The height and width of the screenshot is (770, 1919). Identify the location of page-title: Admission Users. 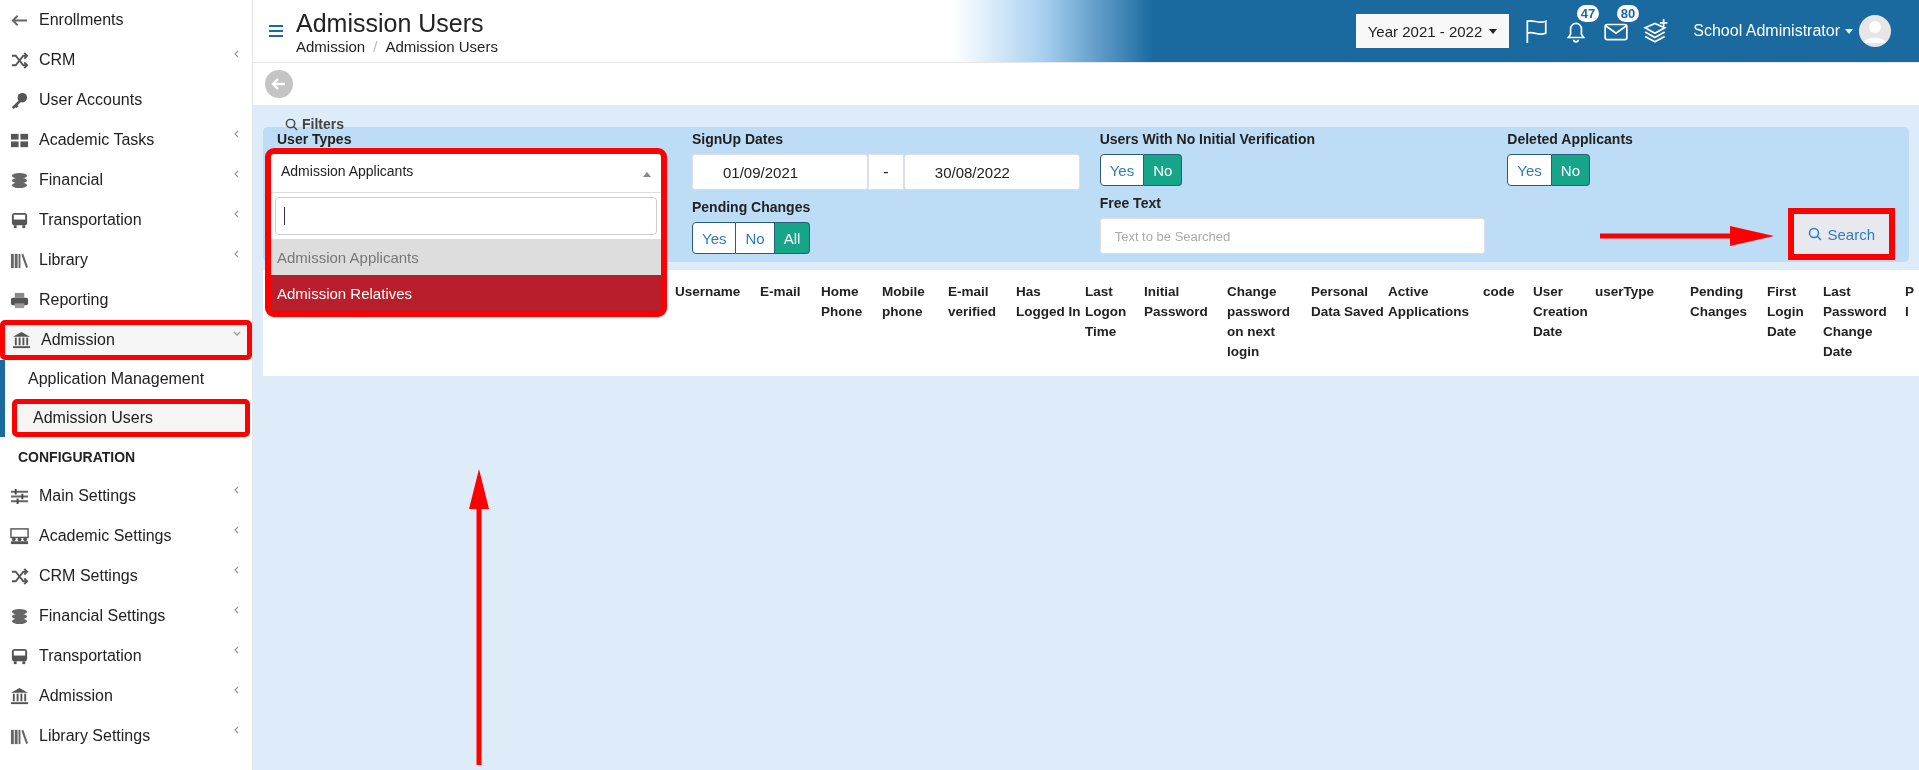
(390, 22).